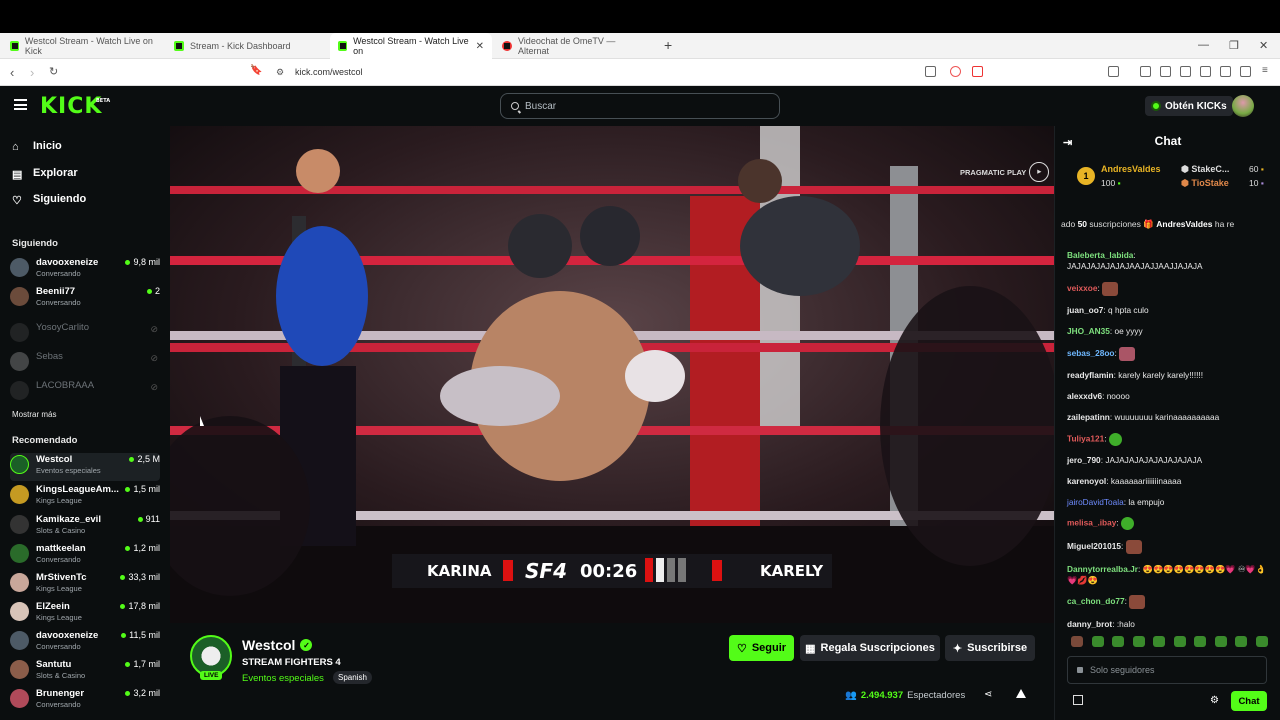 Image resolution: width=1280 pixels, height=720 pixels. Describe the element at coordinates (761, 648) in the screenshot. I see `follow-button: ♡ Seguir` at that location.